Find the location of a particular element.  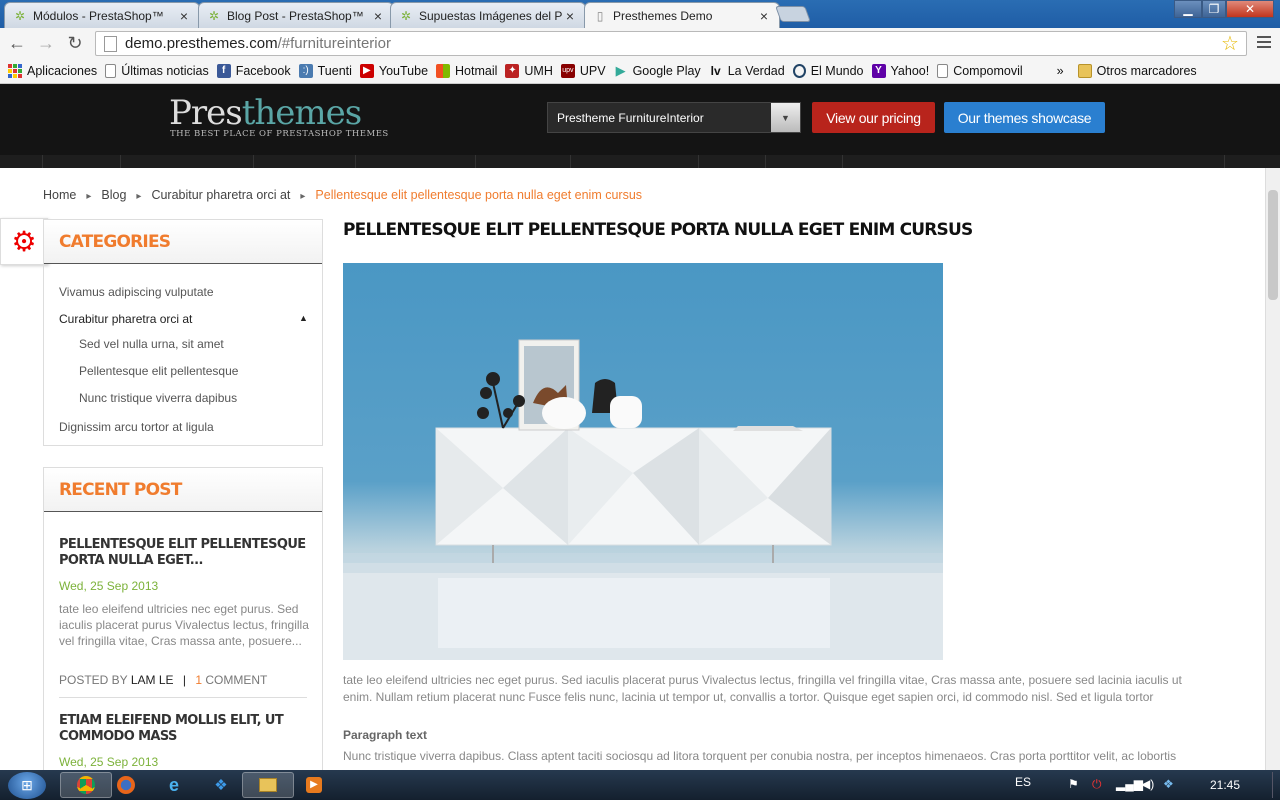

subcategory-item: Sed vel nulla urna, sit amet is located at coordinates (151, 344).